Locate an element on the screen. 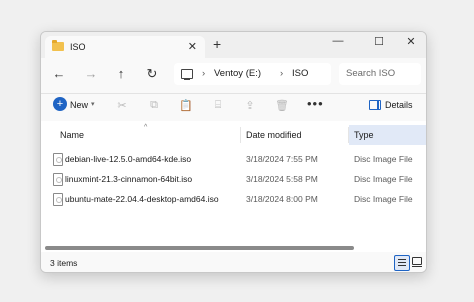  minimize-button: — is located at coordinates (338, 41).